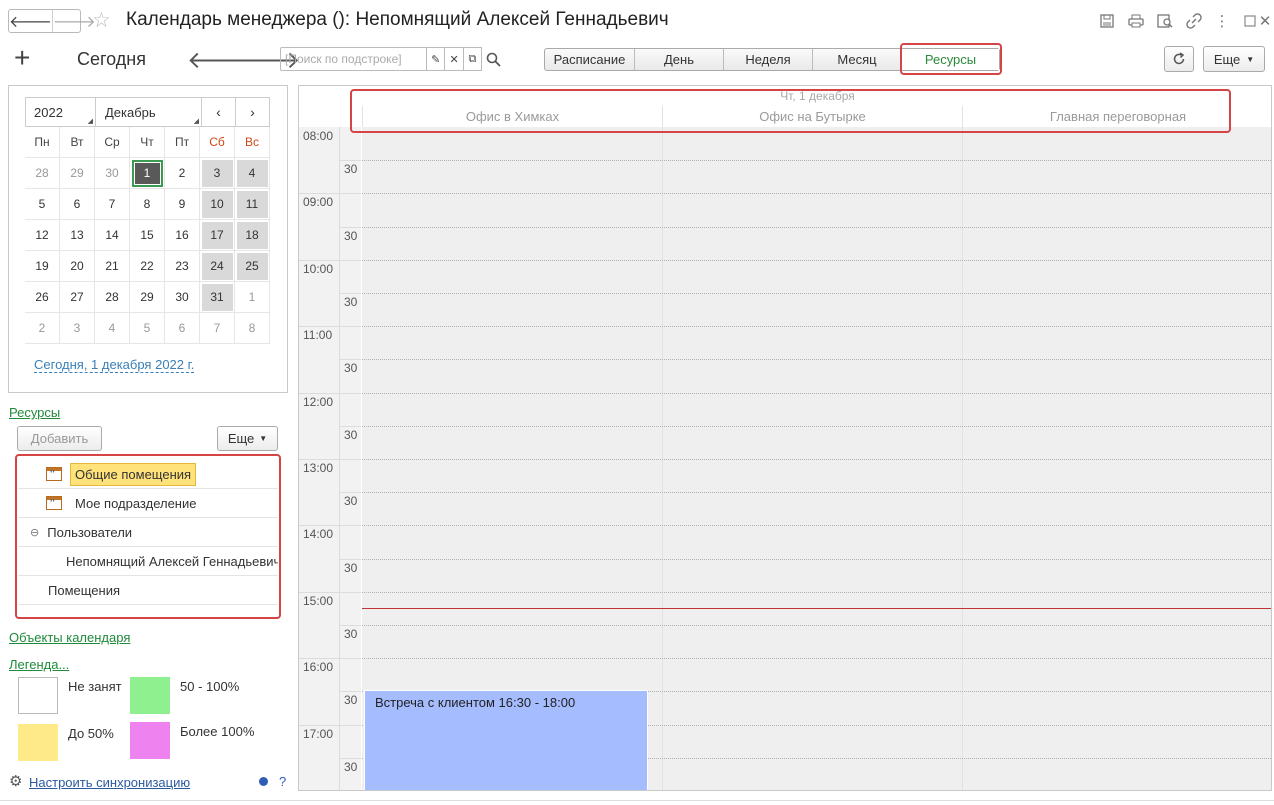  Describe the element at coordinates (454, 59) in the screenshot. I see `clear-icon: ✕` at that location.